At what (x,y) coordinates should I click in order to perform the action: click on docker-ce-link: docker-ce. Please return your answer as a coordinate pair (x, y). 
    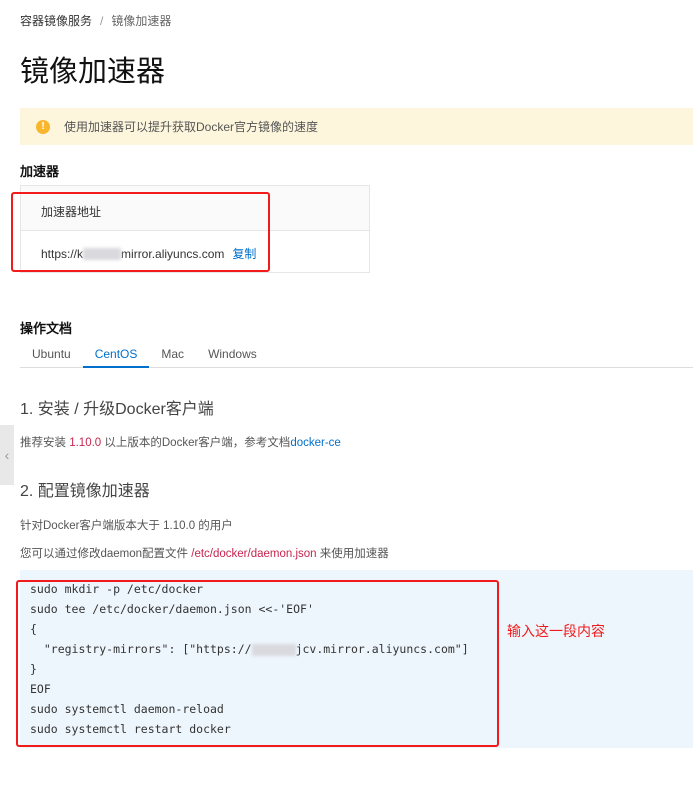
    Looking at the image, I should click on (315, 443).